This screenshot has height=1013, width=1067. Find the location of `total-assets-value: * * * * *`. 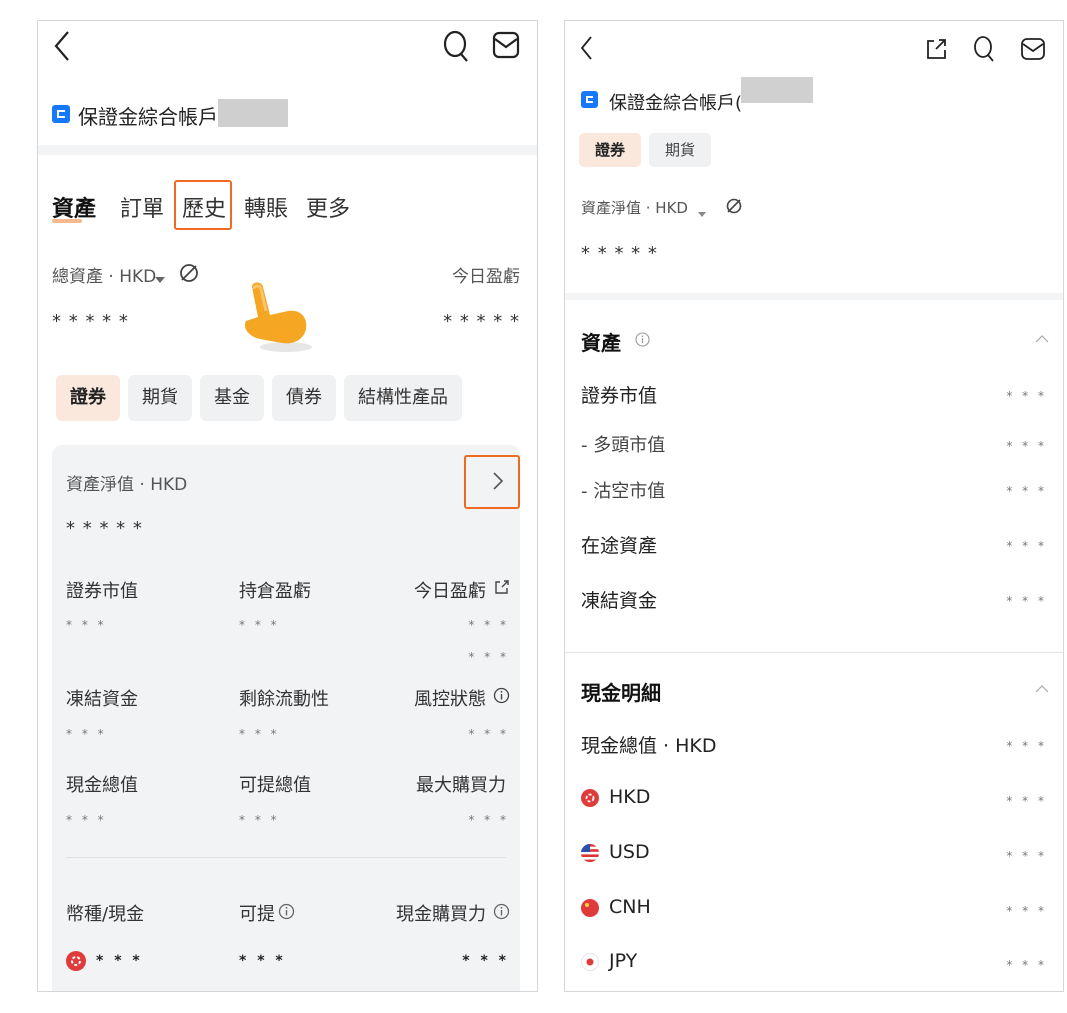

total-assets-value: * * * * * is located at coordinates (90, 321).